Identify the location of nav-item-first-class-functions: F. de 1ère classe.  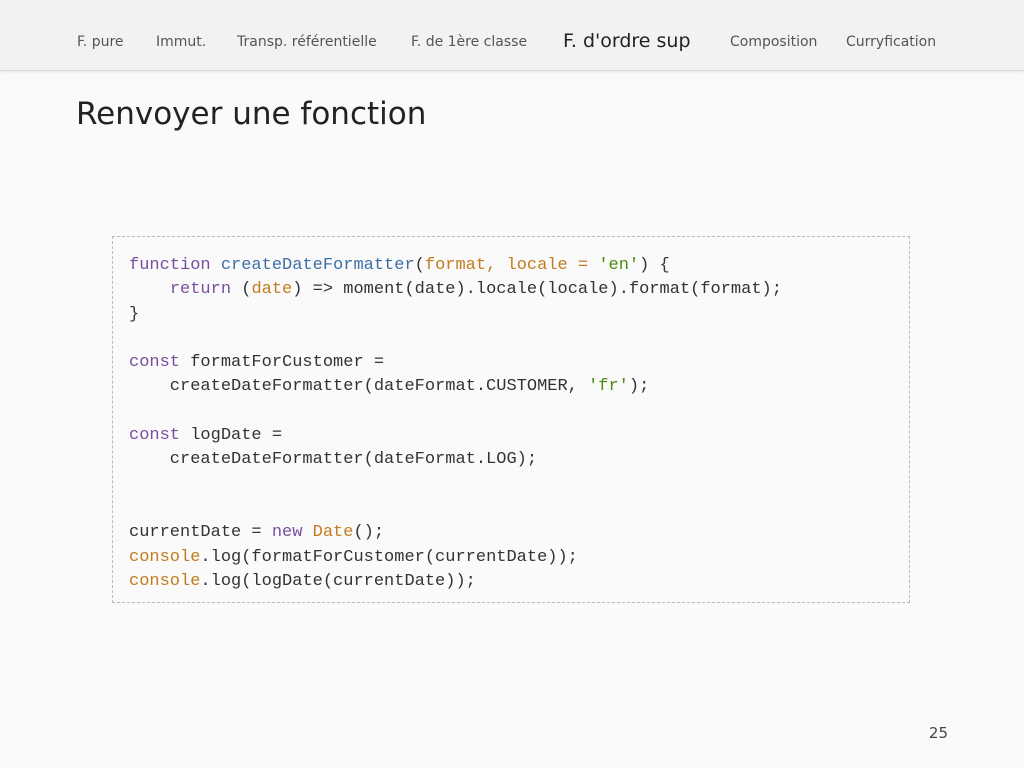
(469, 42).